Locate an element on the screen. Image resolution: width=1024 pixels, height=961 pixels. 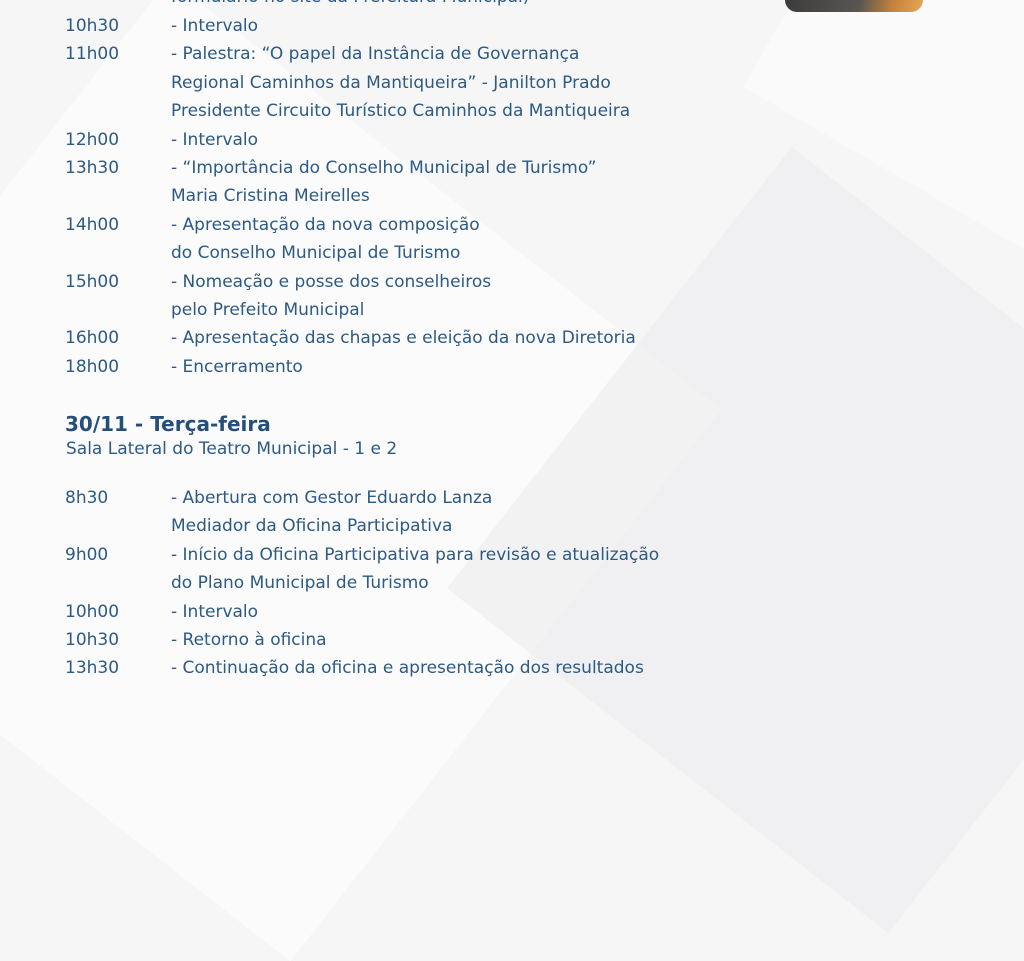
schedule-description: - Abertura com Gestor Eduardo Lanza is located at coordinates (332, 498).